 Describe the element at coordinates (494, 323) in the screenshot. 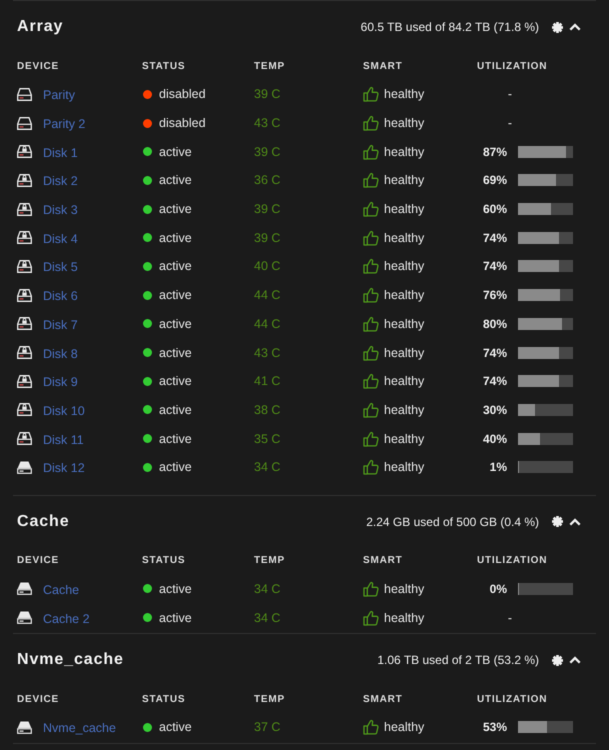

I see `utilization-text: 80%` at that location.